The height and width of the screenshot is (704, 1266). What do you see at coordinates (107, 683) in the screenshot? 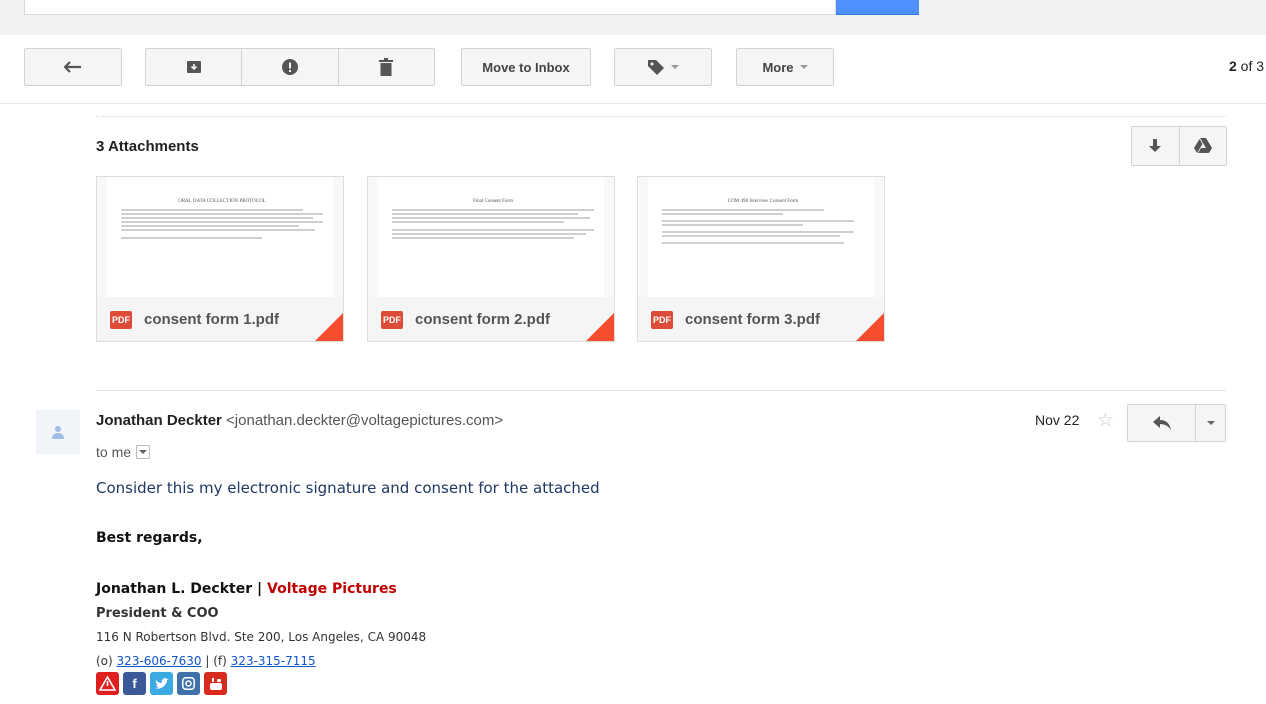
I see `voltage-icon` at bounding box center [107, 683].